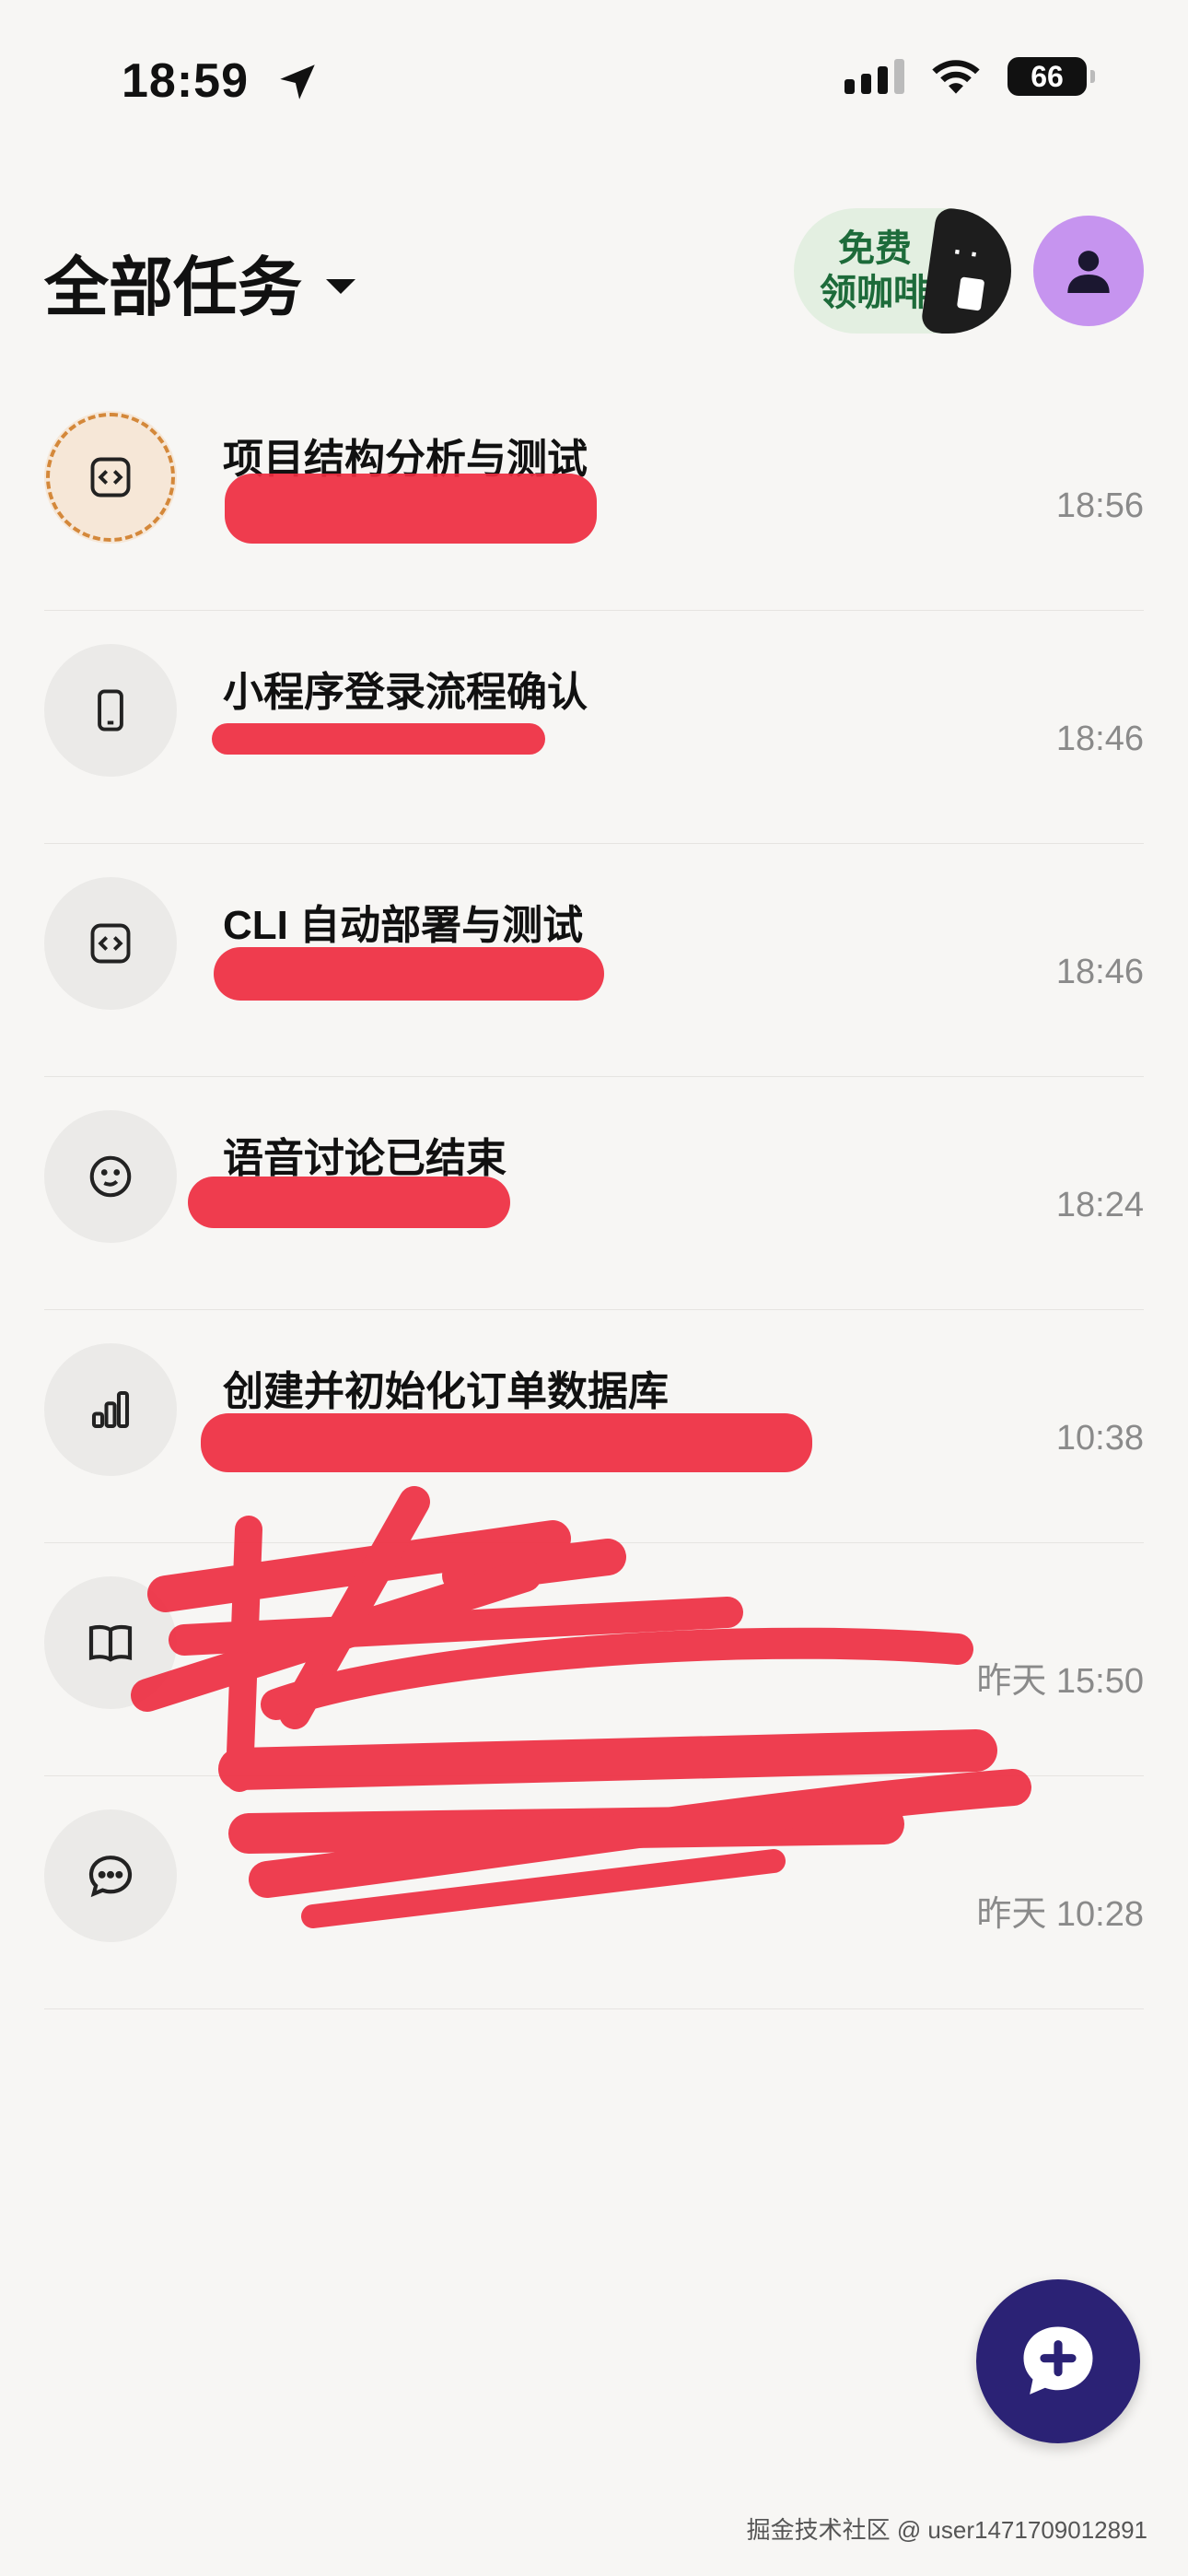 Image resolution: width=1188 pixels, height=2576 pixels. I want to click on bar-chart-icon, so click(111, 1409).